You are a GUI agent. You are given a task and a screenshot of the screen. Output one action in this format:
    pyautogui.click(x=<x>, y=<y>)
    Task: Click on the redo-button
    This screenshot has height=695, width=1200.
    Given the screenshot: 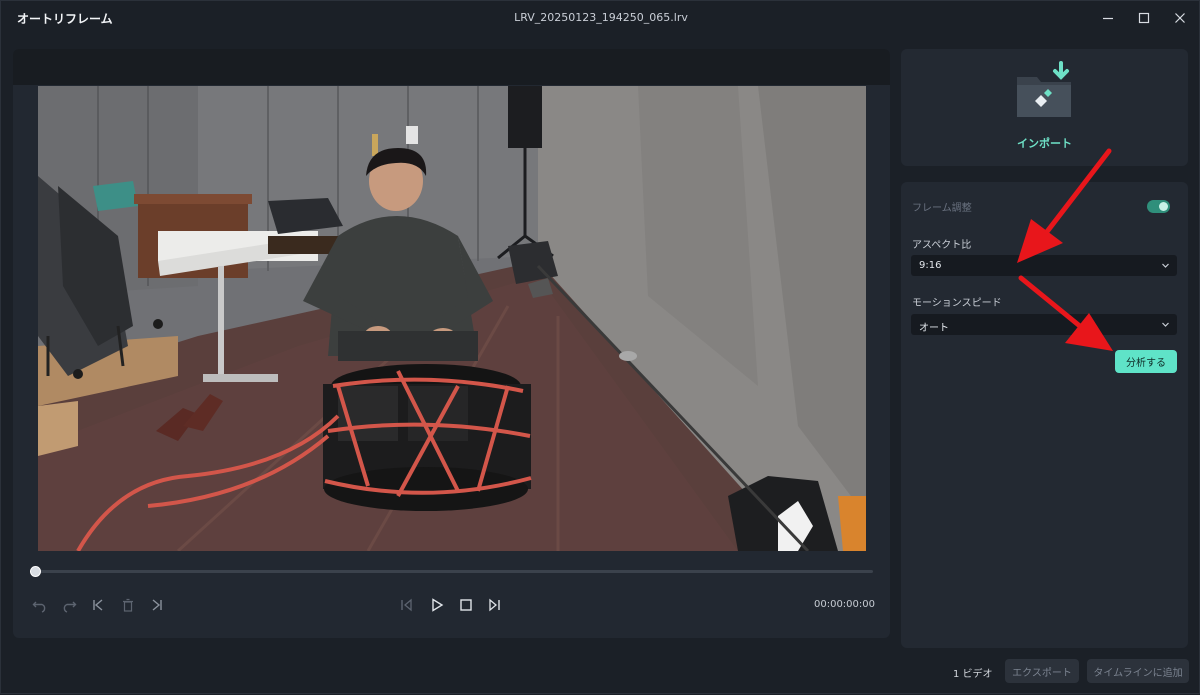 What is the action you would take?
    pyautogui.click(x=69, y=605)
    